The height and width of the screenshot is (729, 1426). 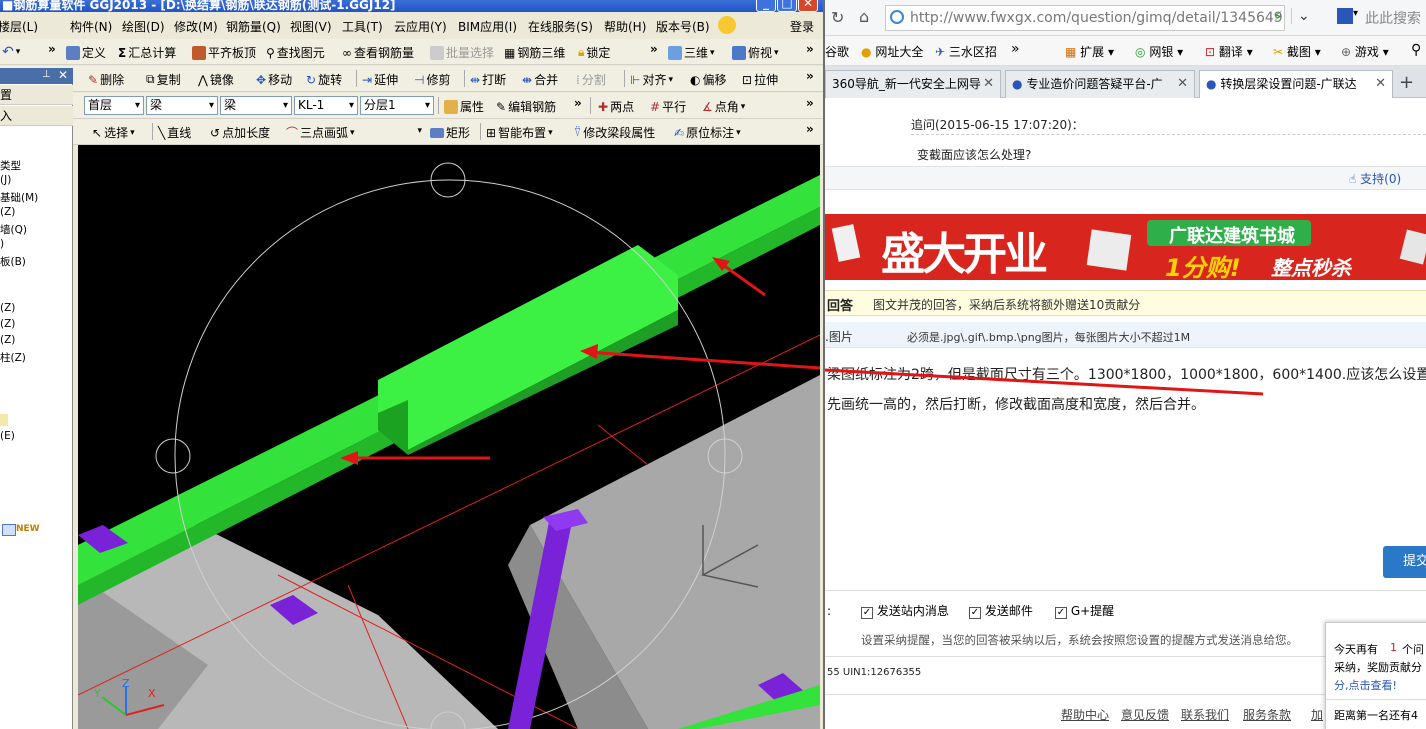 What do you see at coordinates (19, 26) in the screenshot?
I see `menu-floor: 楼层(L)` at bounding box center [19, 26].